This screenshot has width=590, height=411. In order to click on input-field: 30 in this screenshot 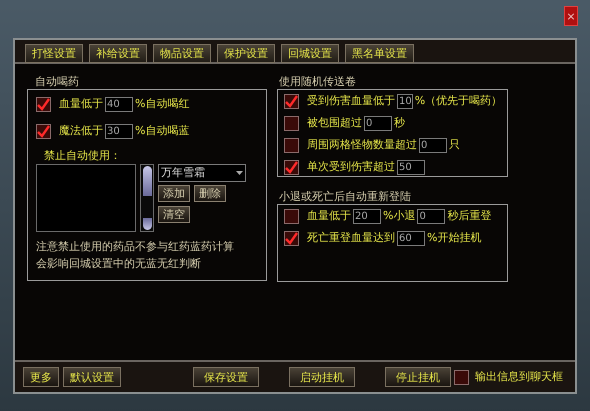, I will do `click(119, 131)`.